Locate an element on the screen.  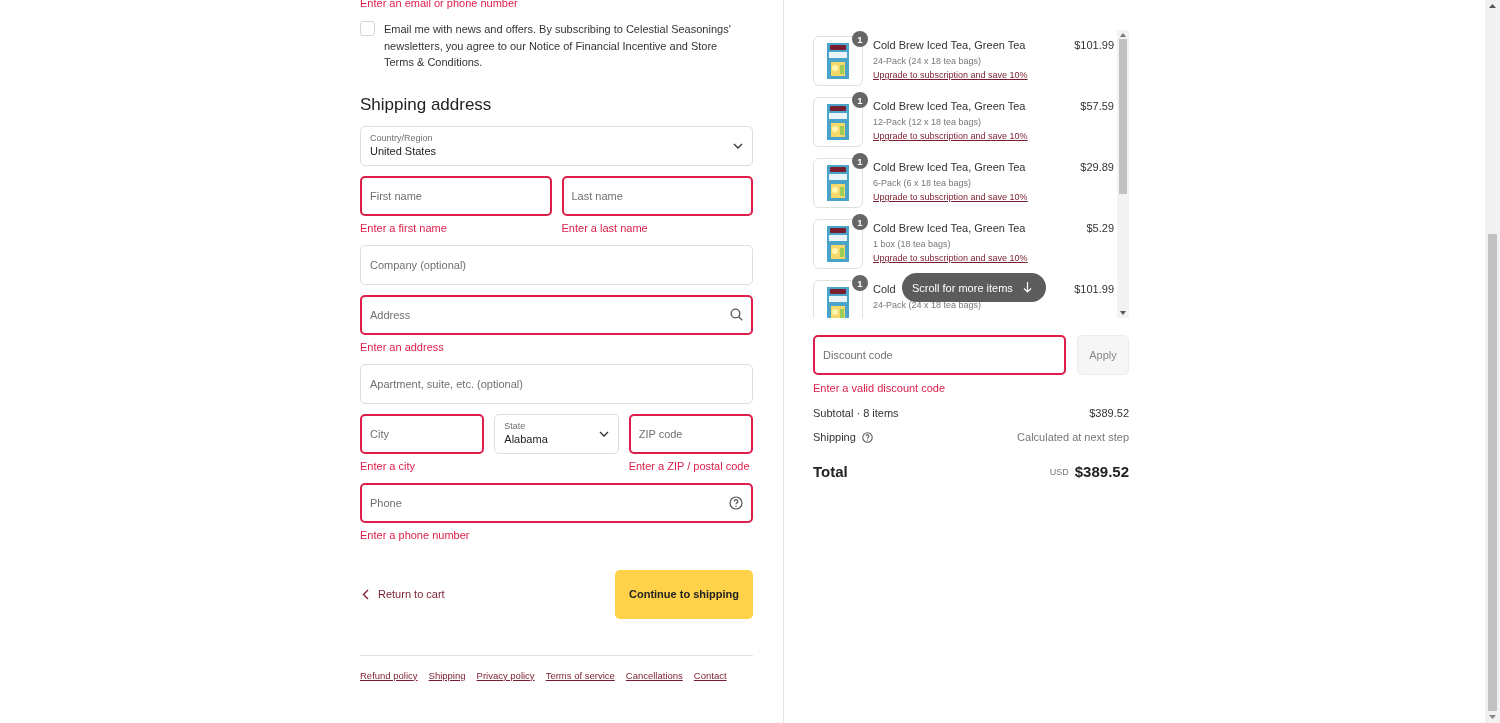
shipping-label: Shipping is located at coordinates (834, 437).